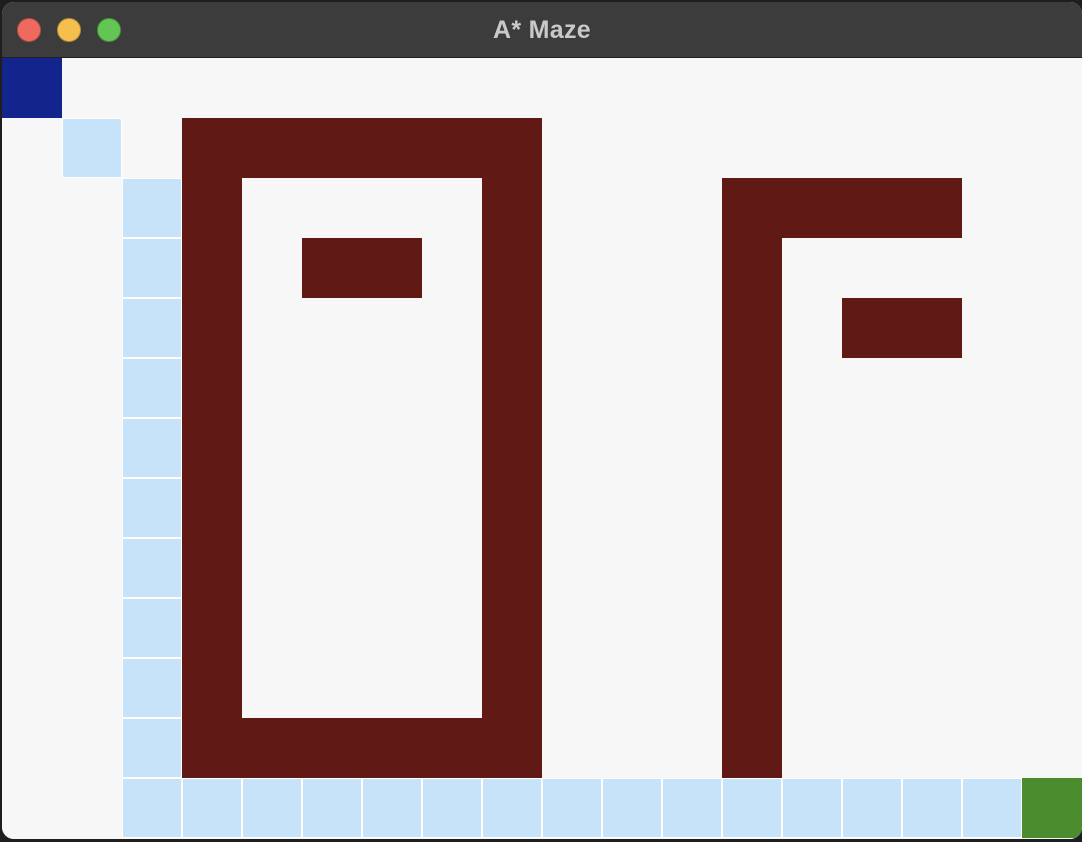  I want to click on goal-cell, so click(1052, 808).